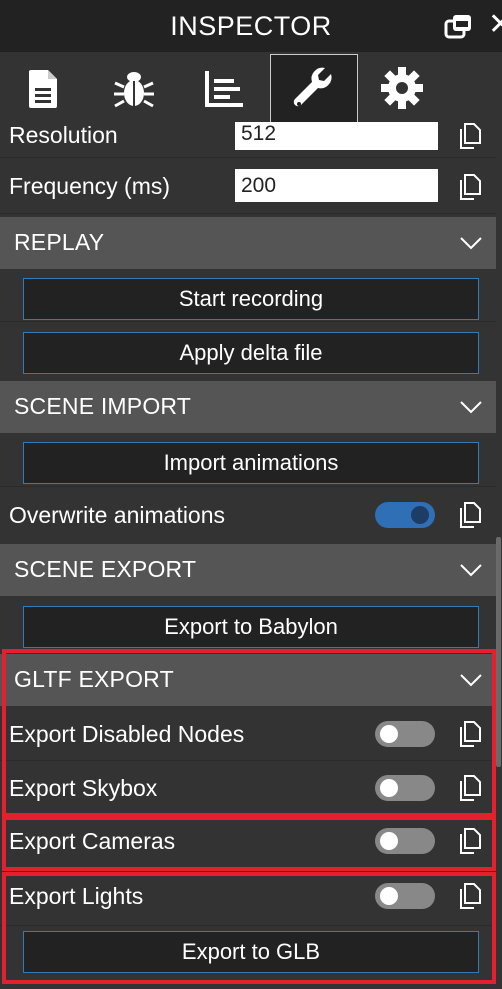 The width and height of the screenshot is (502, 989). Describe the element at coordinates (405, 515) in the screenshot. I see `overwrite-animations-toggle` at that location.